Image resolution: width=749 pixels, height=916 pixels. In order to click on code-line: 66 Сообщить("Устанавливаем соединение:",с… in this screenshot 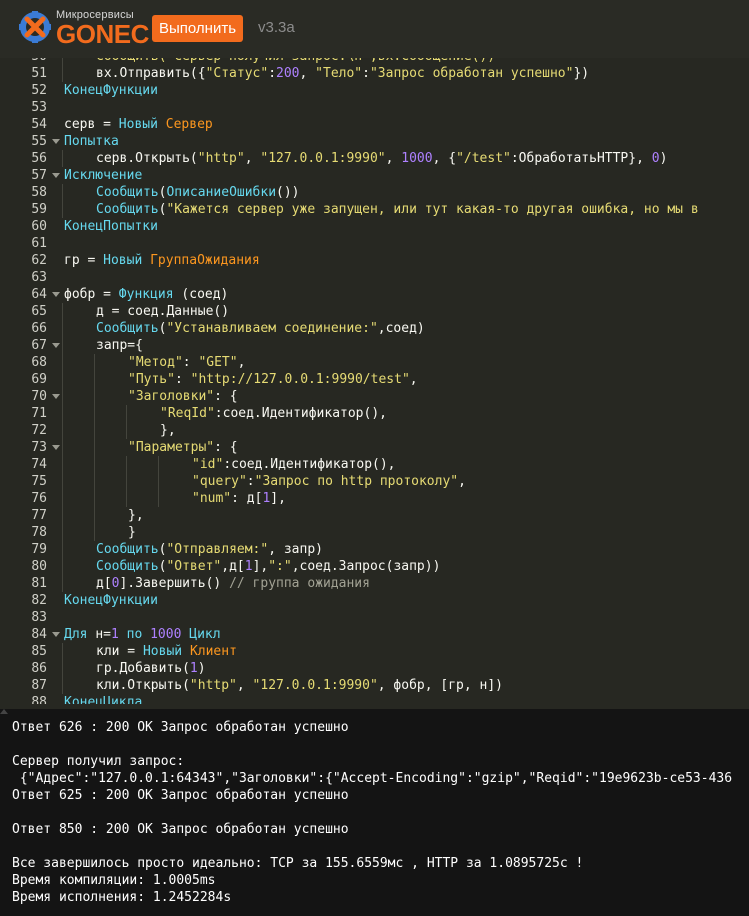, I will do `click(374, 328)`.